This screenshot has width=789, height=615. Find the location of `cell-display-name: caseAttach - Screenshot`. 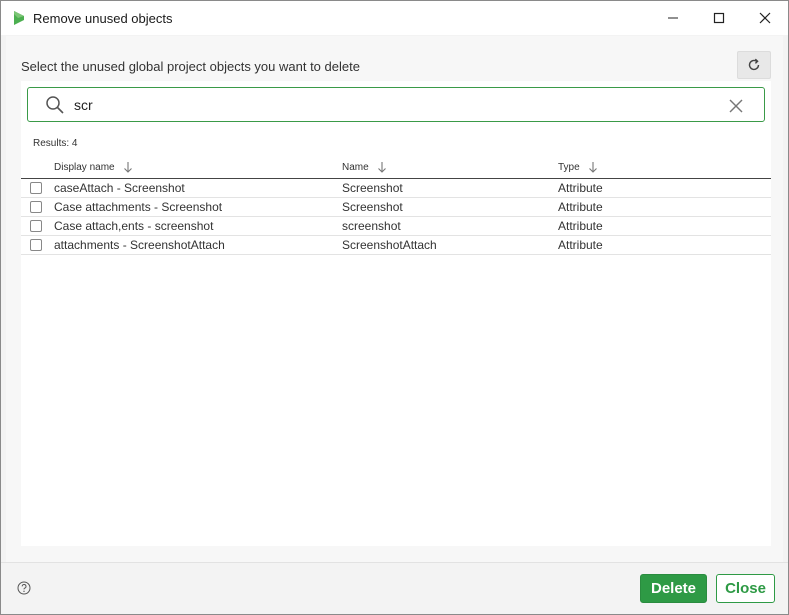

cell-display-name: caseAttach - Screenshot is located at coordinates (119, 188).